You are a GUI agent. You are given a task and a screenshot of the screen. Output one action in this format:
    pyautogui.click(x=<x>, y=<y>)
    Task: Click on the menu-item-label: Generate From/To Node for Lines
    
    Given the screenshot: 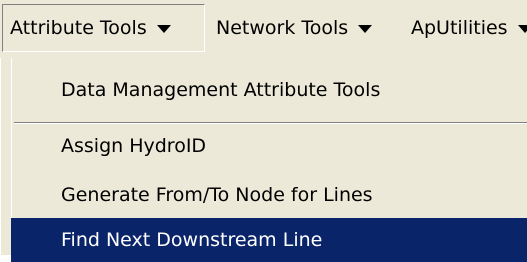 What is the action you would take?
    pyautogui.click(x=217, y=195)
    